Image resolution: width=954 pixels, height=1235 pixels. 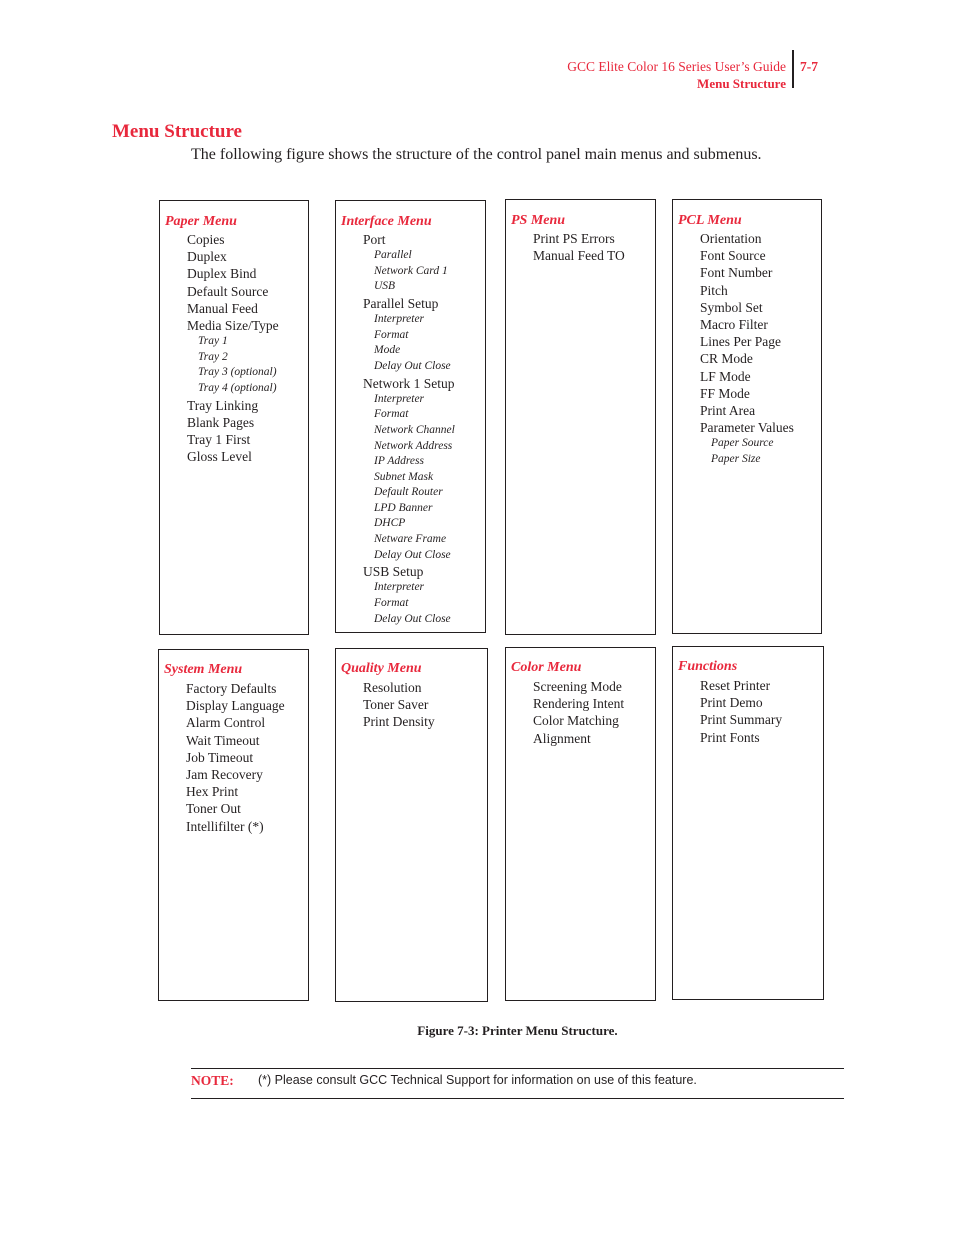 I want to click on menu-item: Rendering Intent, so click(x=579, y=704).